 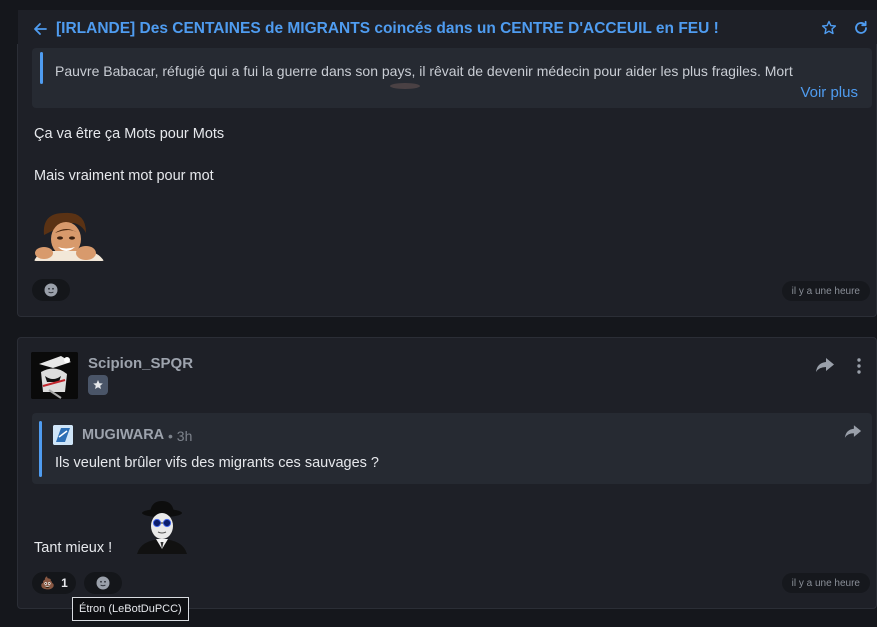 I want to click on post-text-line: Mais vraiment mot pour mot, so click(x=124, y=176).